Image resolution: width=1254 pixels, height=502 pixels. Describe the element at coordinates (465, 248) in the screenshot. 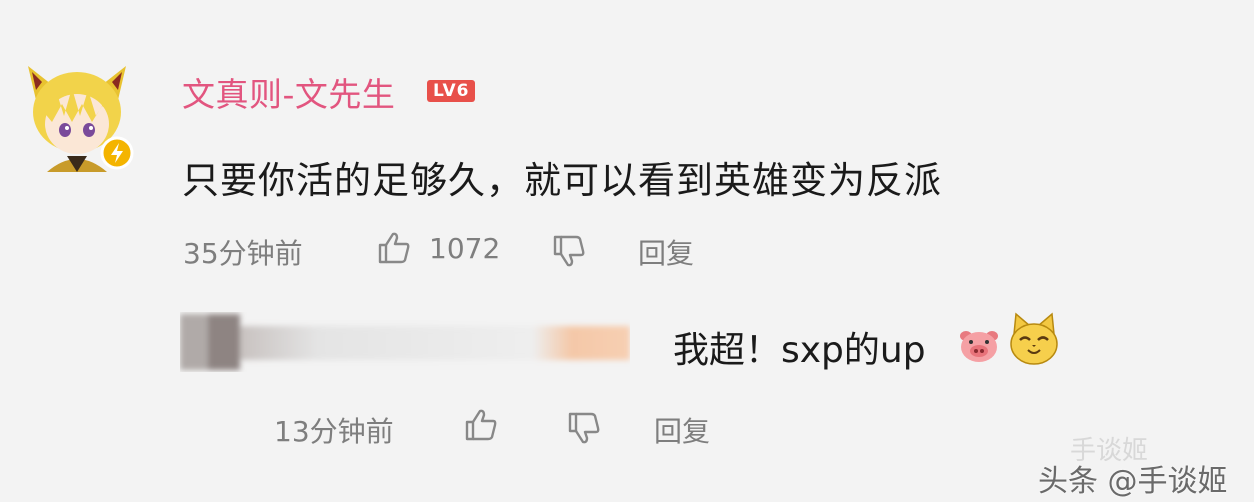

I see `like-count: 1072` at that location.